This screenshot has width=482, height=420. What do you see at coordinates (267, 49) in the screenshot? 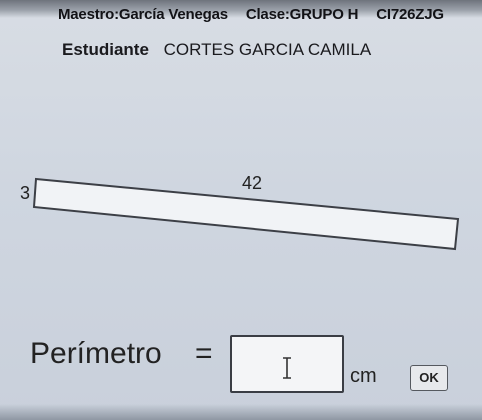
I see `student-name: CORTES GARCIA CAMILA` at bounding box center [267, 49].